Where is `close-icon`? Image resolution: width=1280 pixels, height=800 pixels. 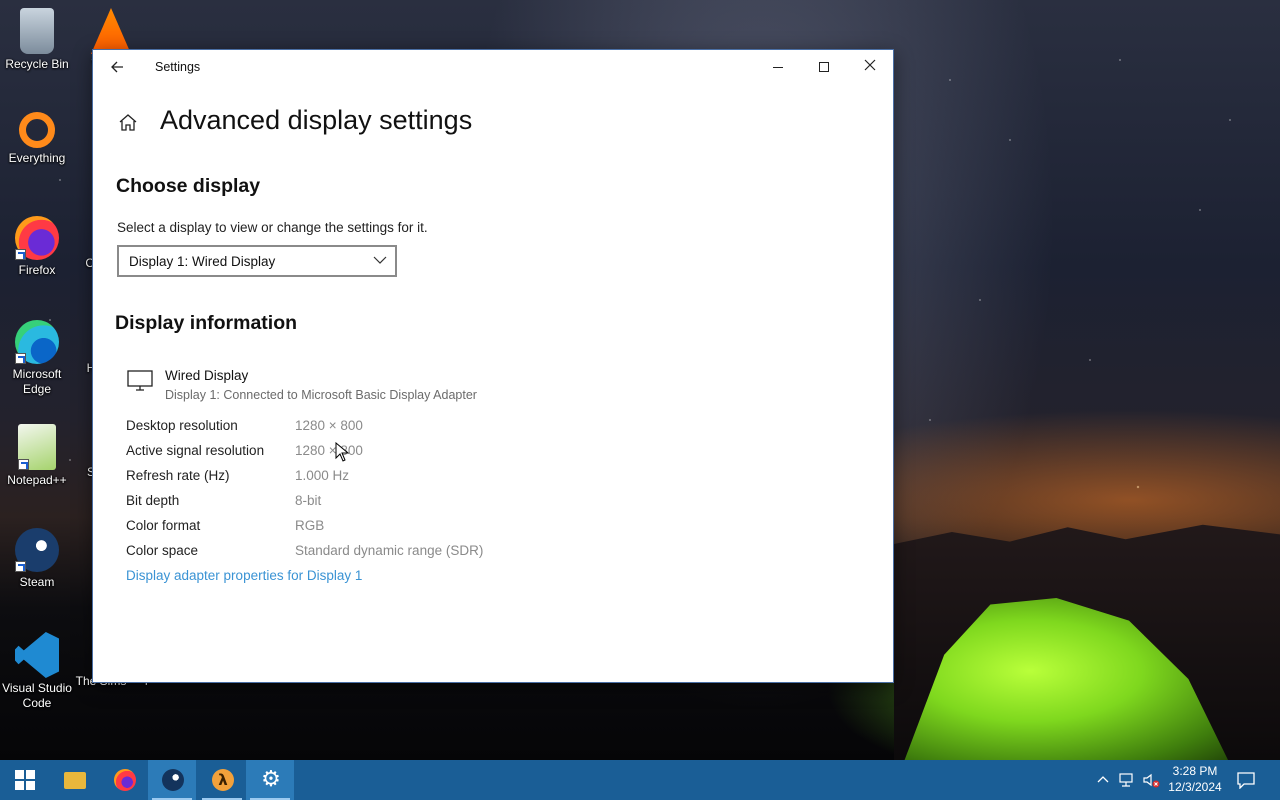
close-icon is located at coordinates (870, 65).